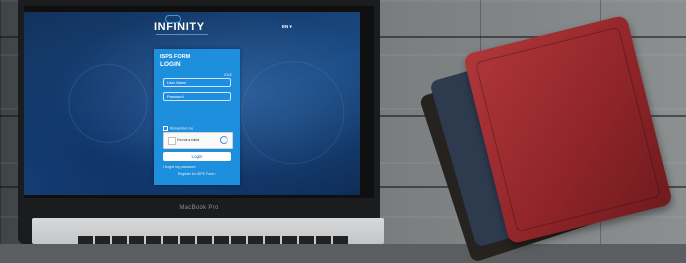  I want to click on recaptcha-label: I'm not a robot, so click(188, 140).